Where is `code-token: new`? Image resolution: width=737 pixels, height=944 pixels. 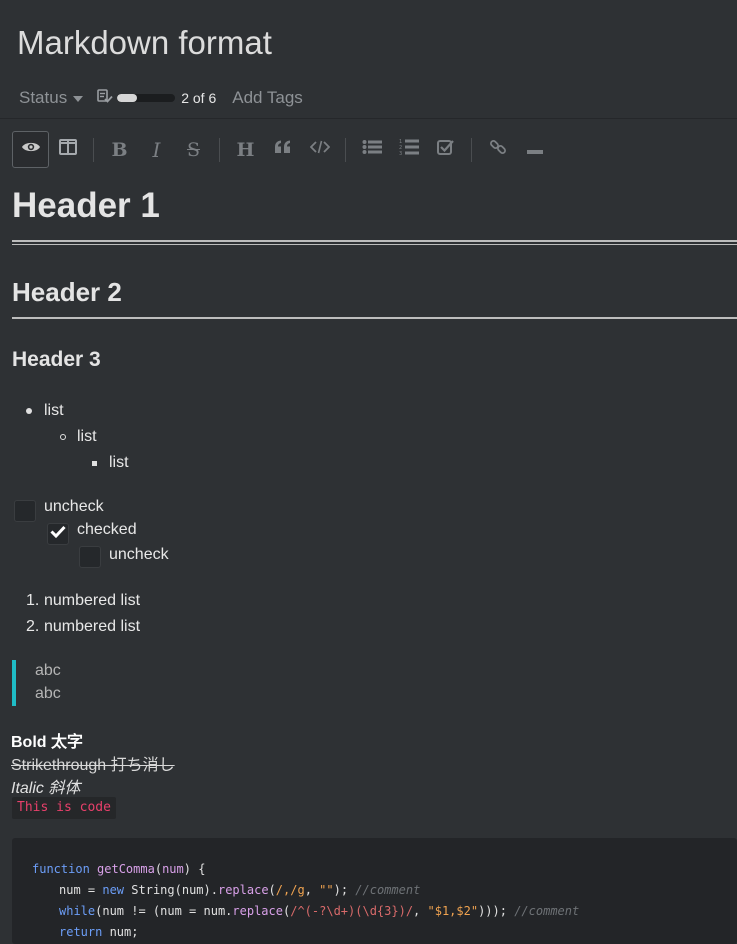 code-token: new is located at coordinates (113, 890).